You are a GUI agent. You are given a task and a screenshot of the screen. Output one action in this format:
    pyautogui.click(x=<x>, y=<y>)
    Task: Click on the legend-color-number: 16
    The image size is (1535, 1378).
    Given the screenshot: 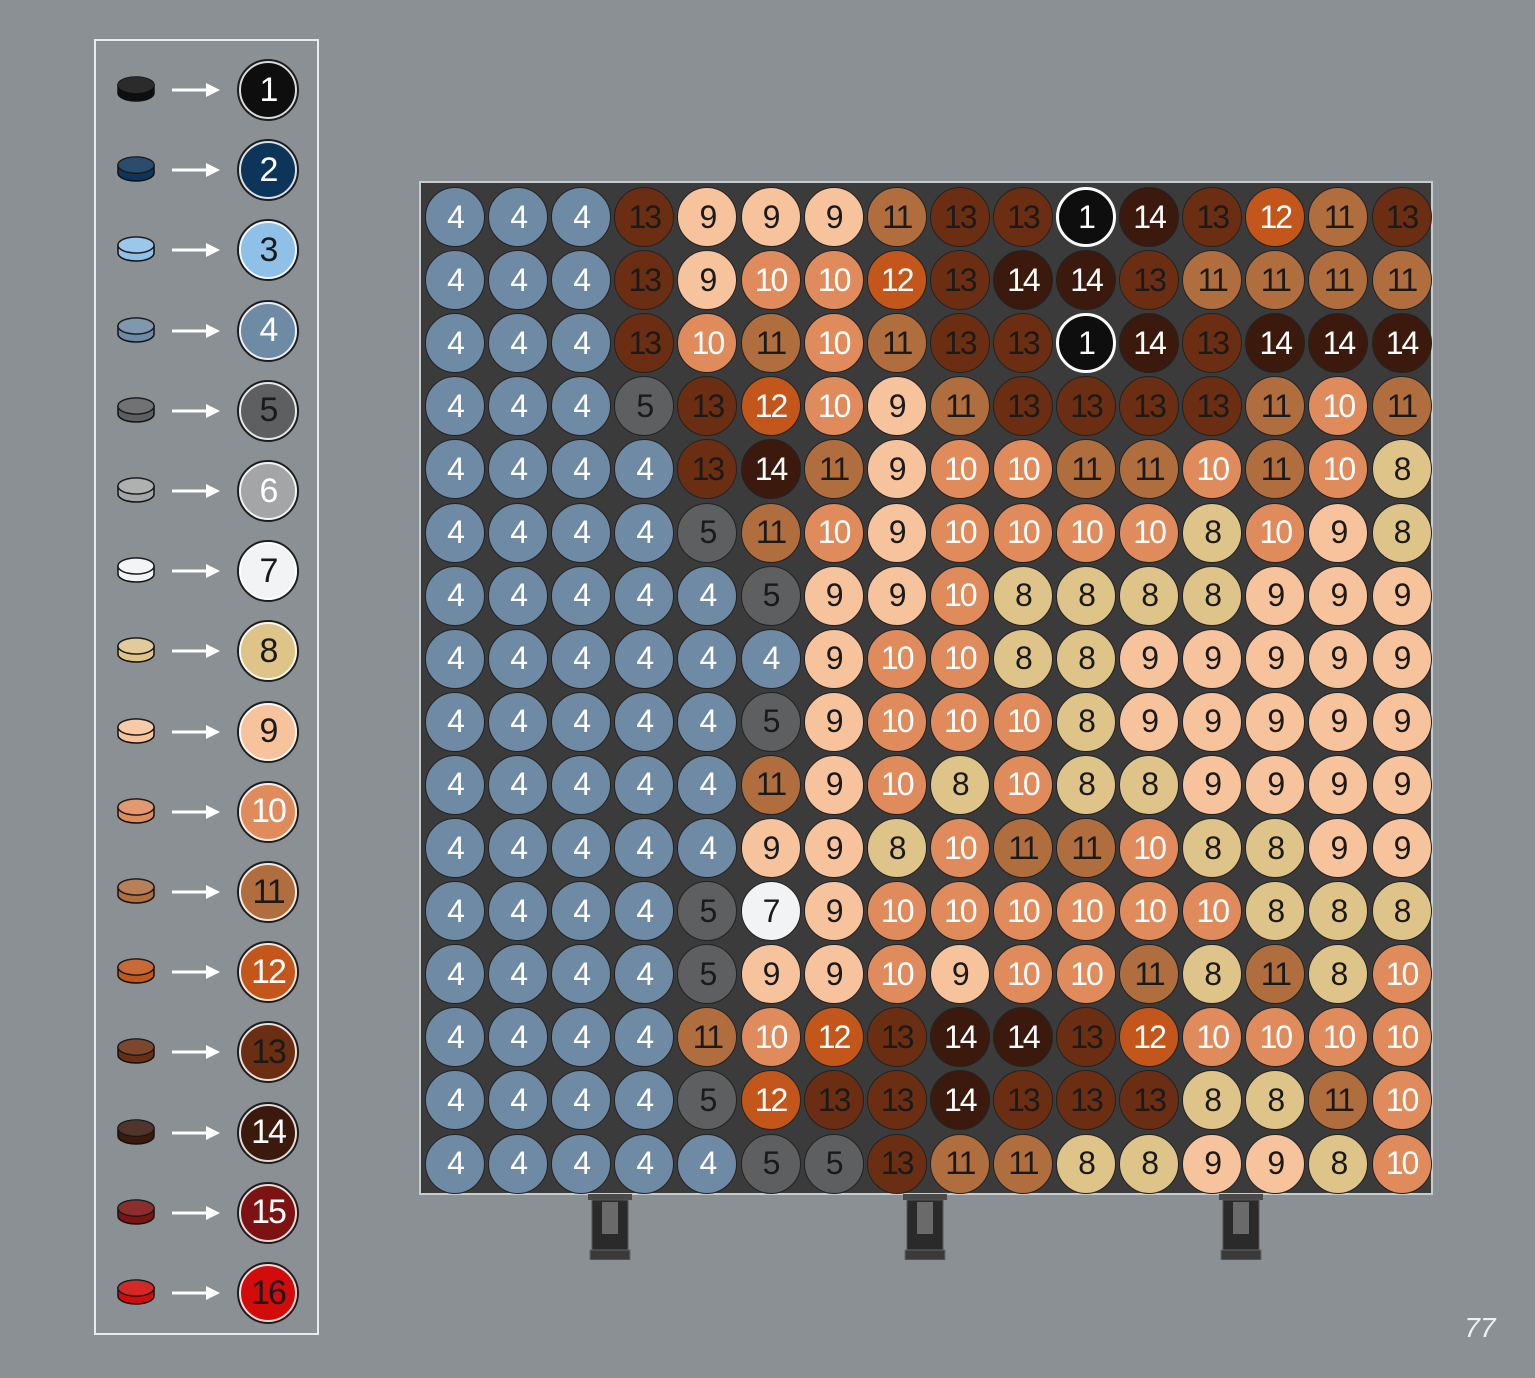 What is the action you would take?
    pyautogui.click(x=269, y=1292)
    